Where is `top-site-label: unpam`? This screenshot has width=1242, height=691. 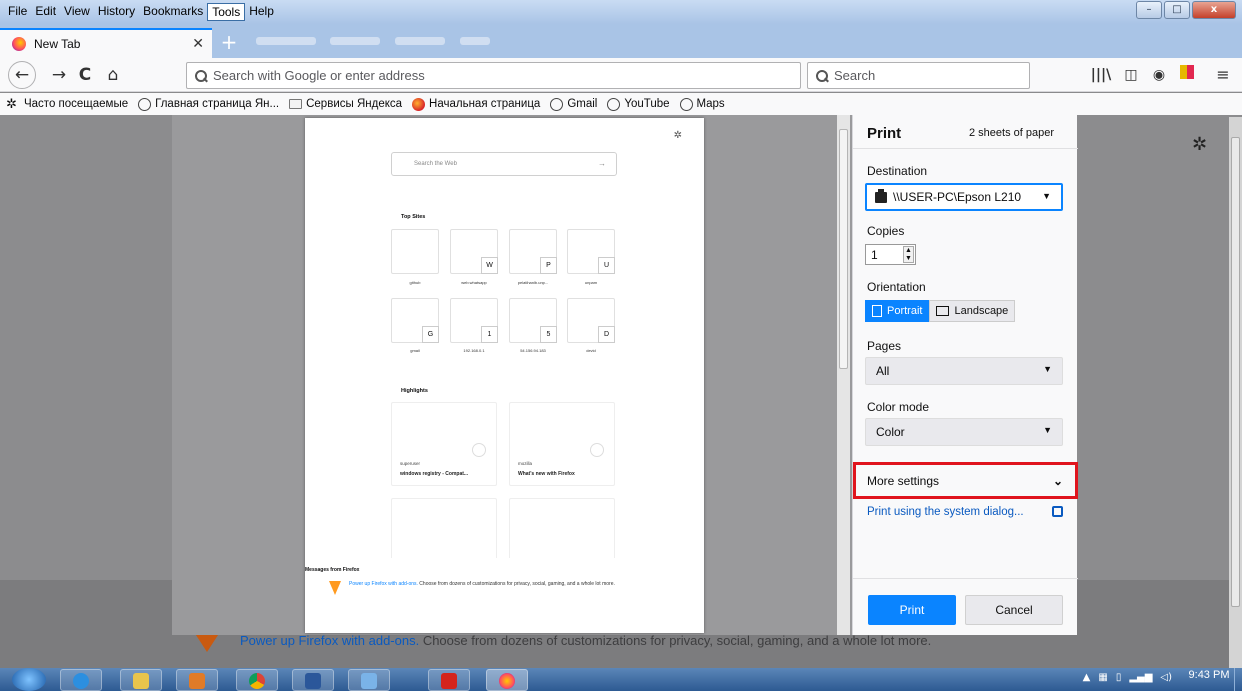
top-site-label: unpam is located at coordinates (591, 282).